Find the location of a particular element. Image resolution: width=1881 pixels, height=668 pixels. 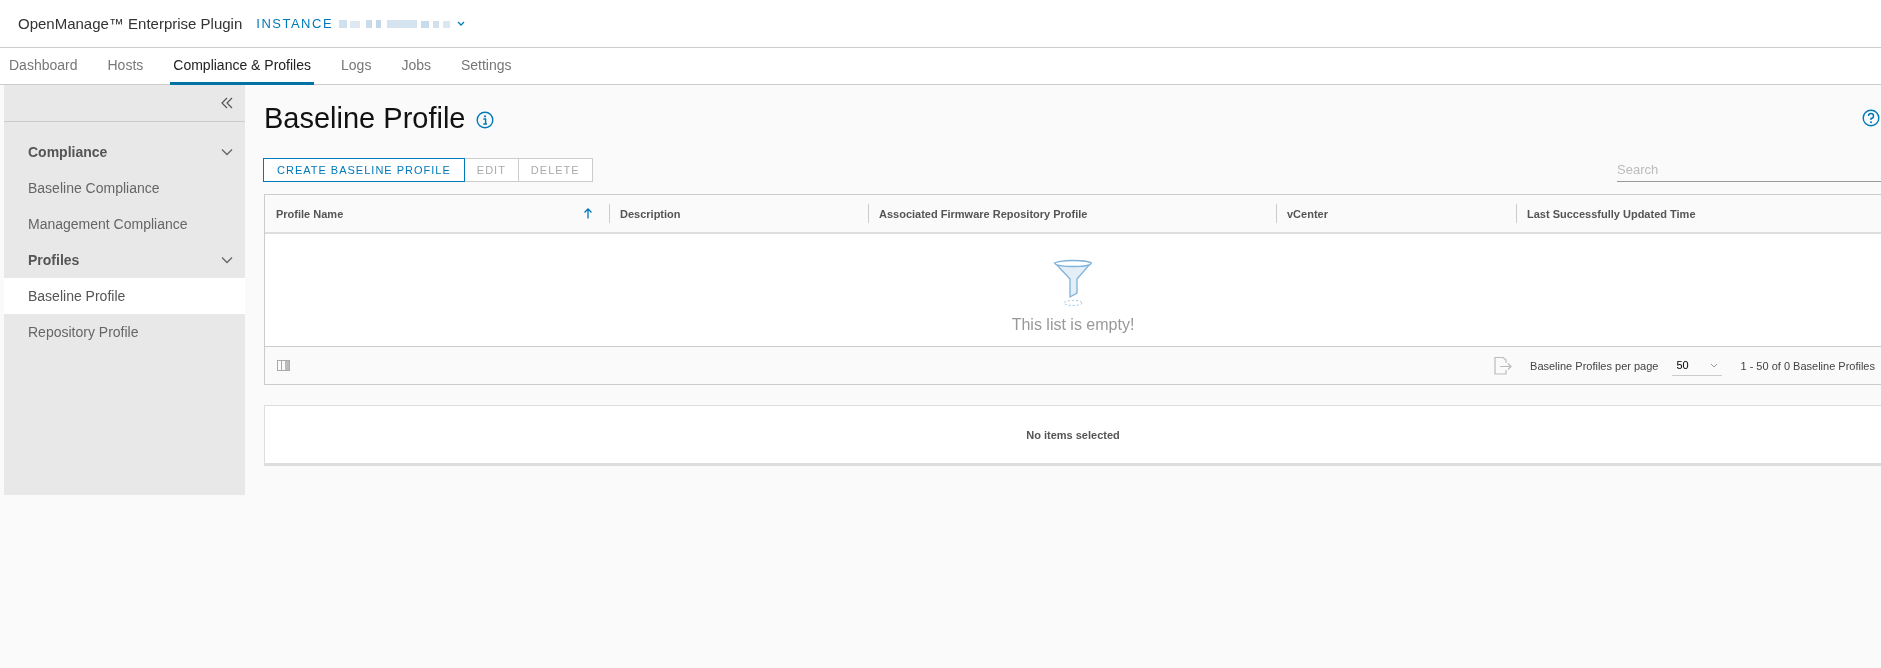

pagination-range: 1 - 50 of 0 Baseline Profiles is located at coordinates (1807, 365).